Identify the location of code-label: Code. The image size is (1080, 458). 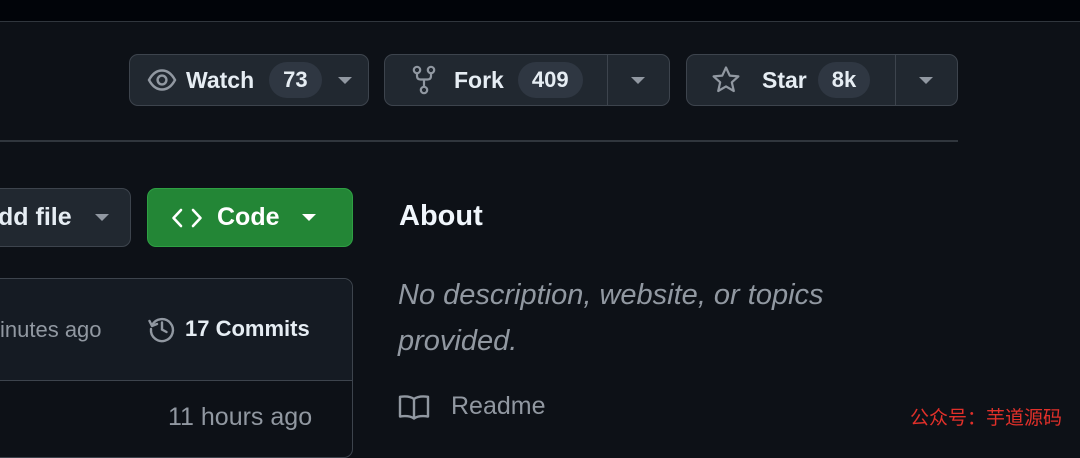
(248, 217).